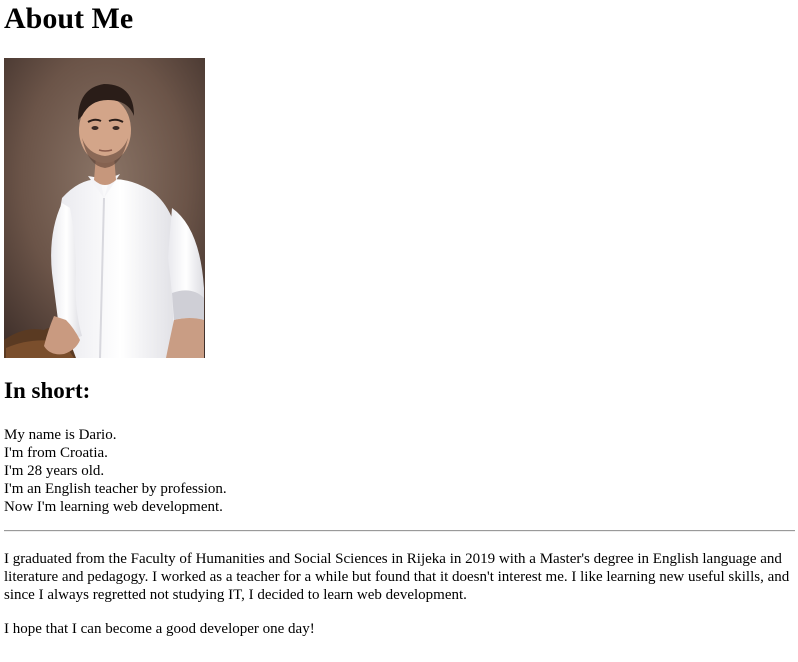 This screenshot has height=662, width=798. What do you see at coordinates (113, 507) in the screenshot?
I see `fact-line: Now I'm learning web development.` at bounding box center [113, 507].